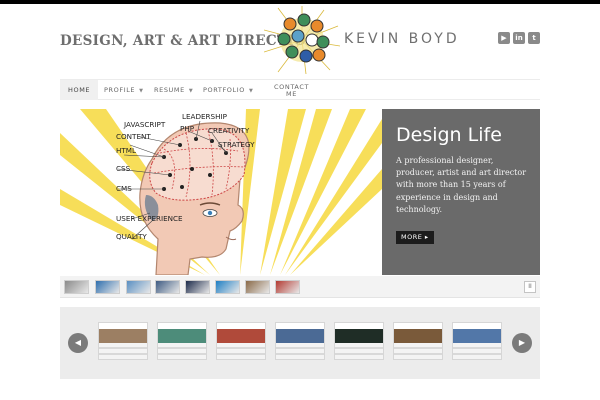 The width and height of the screenshot is (600, 400). I want to click on brain-label: QUALITY, so click(131, 236).